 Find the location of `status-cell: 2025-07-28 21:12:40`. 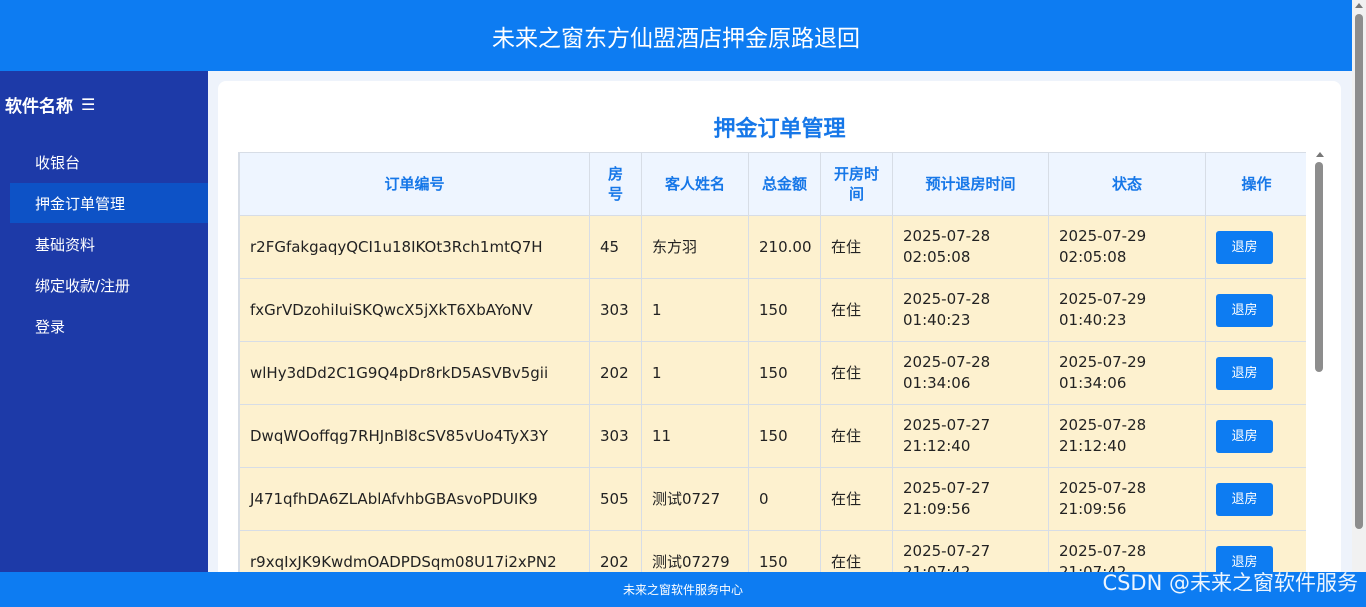

status-cell: 2025-07-28 21:12:40 is located at coordinates (1127, 436).